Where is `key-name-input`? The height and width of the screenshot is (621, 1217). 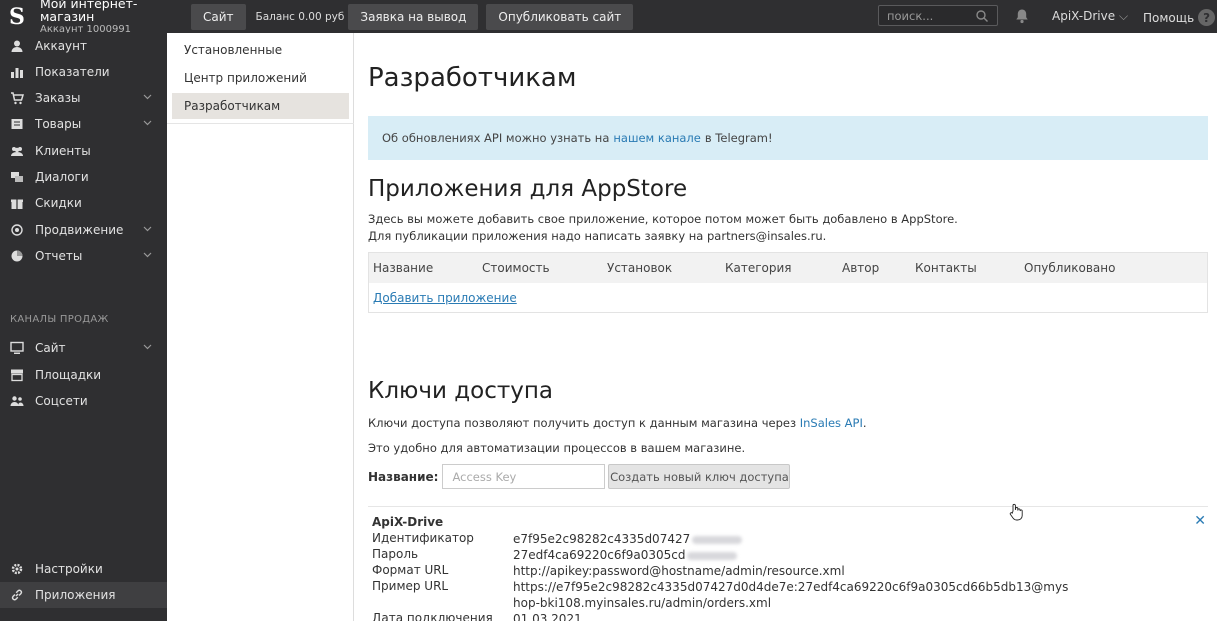
key-name-input is located at coordinates (524, 476).